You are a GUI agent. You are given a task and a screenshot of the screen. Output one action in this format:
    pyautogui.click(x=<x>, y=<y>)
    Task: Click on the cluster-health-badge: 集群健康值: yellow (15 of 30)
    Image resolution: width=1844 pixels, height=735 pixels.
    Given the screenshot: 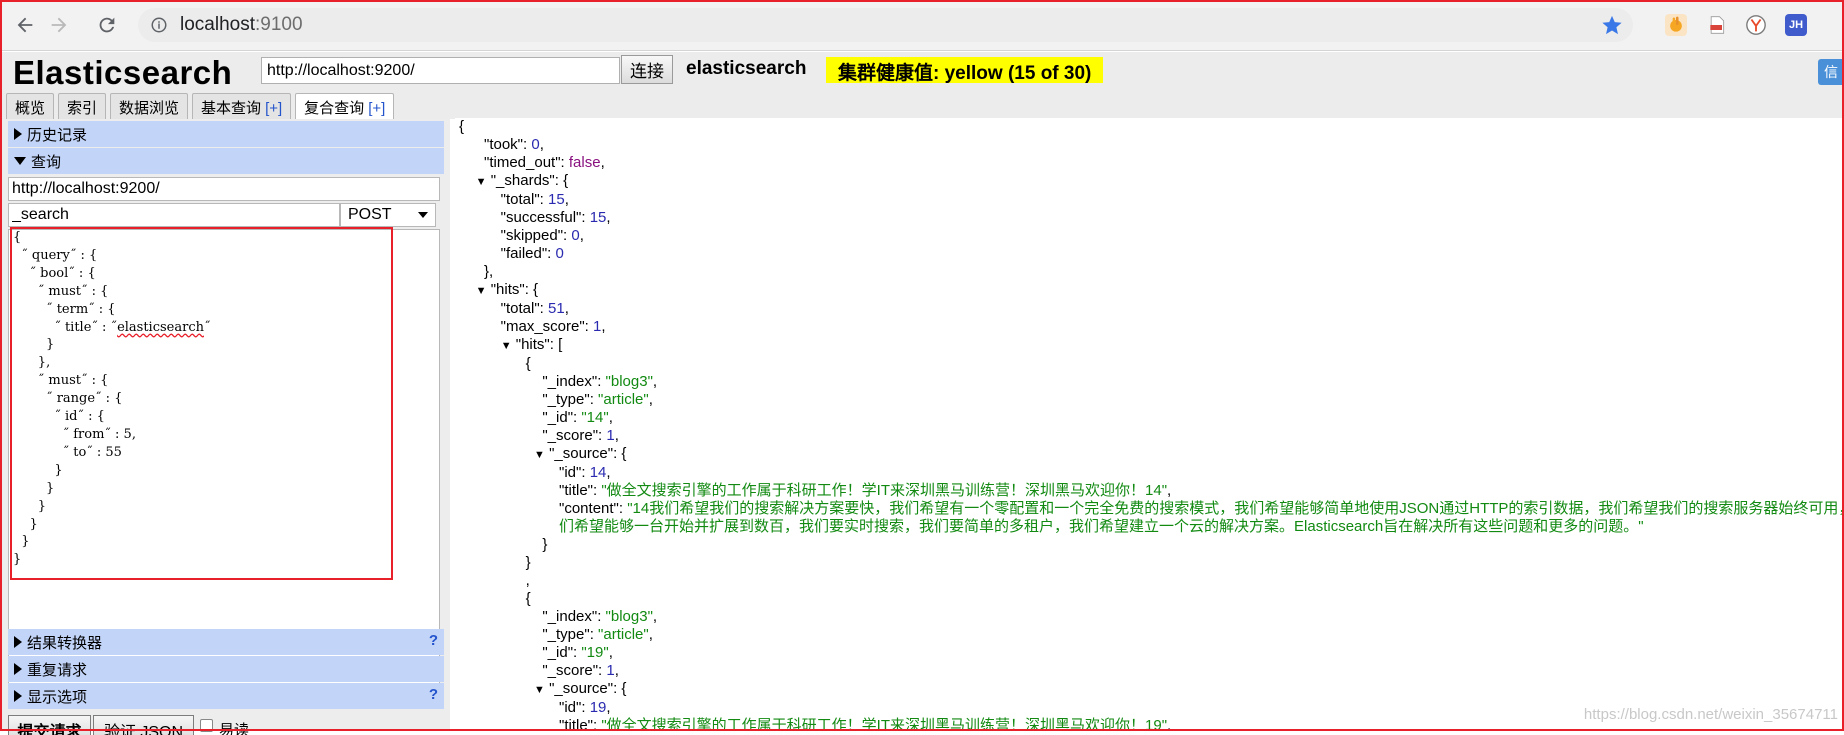 What is the action you would take?
    pyautogui.click(x=965, y=70)
    